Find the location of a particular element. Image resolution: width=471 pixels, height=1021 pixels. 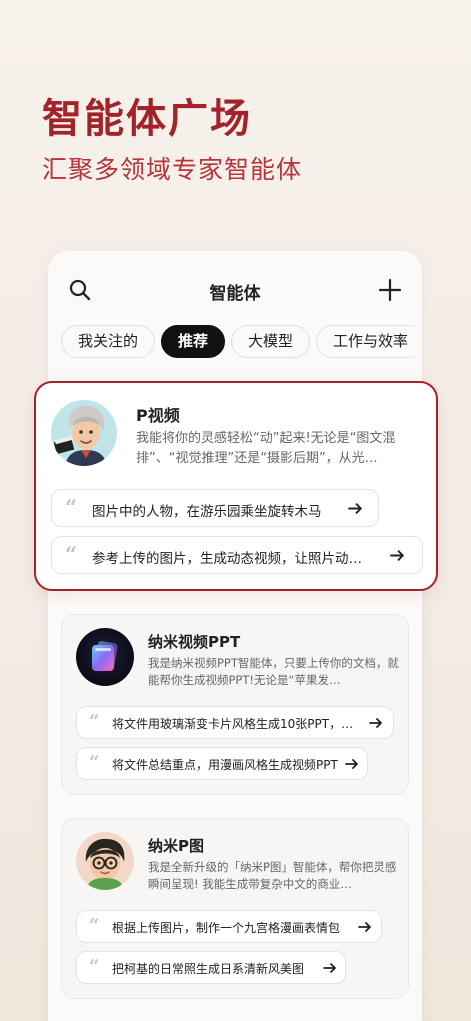

tab-llm: 大模型 is located at coordinates (271, 341).